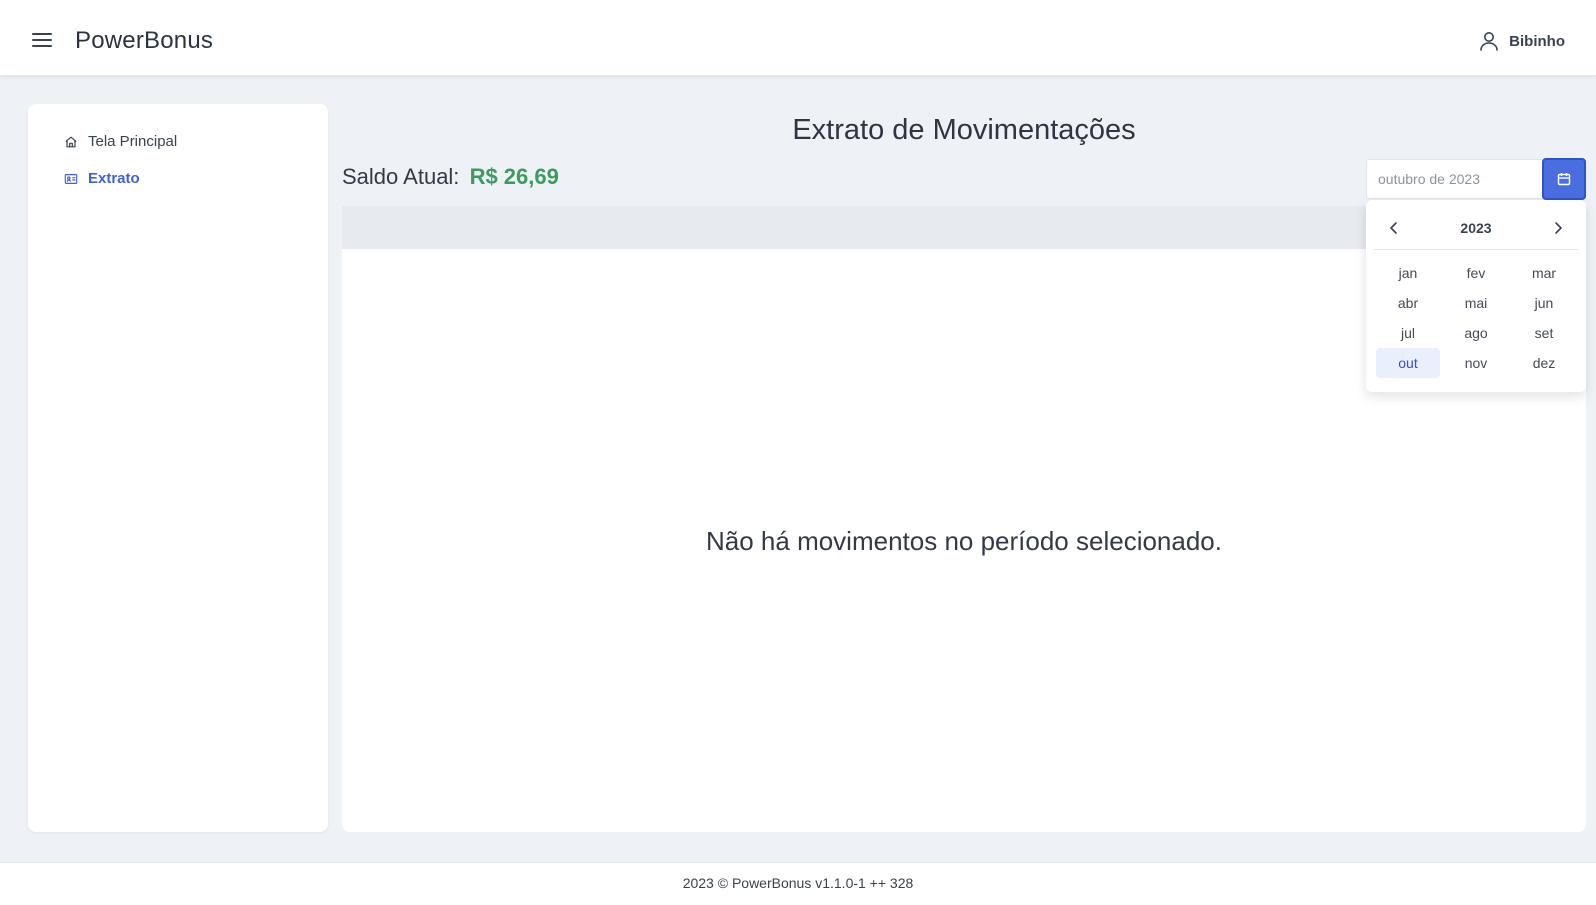  I want to click on top-navbar: PowerBonus Bibinho, so click(798, 38).